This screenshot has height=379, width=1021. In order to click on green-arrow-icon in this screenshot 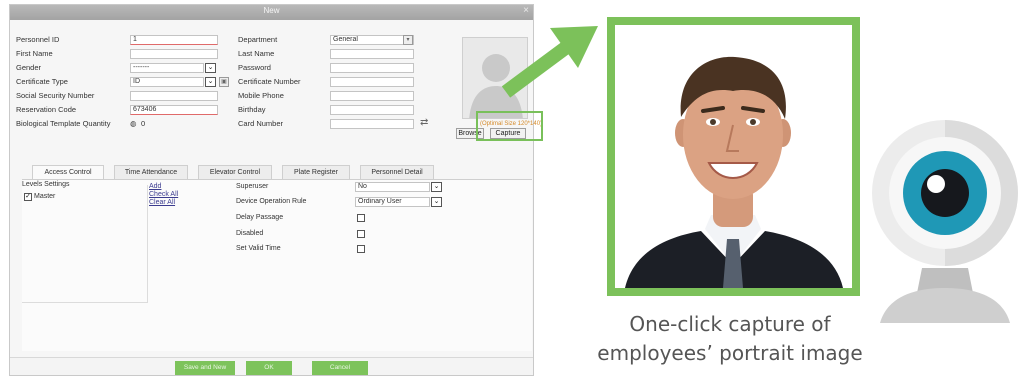, I will do `click(549, 62)`.